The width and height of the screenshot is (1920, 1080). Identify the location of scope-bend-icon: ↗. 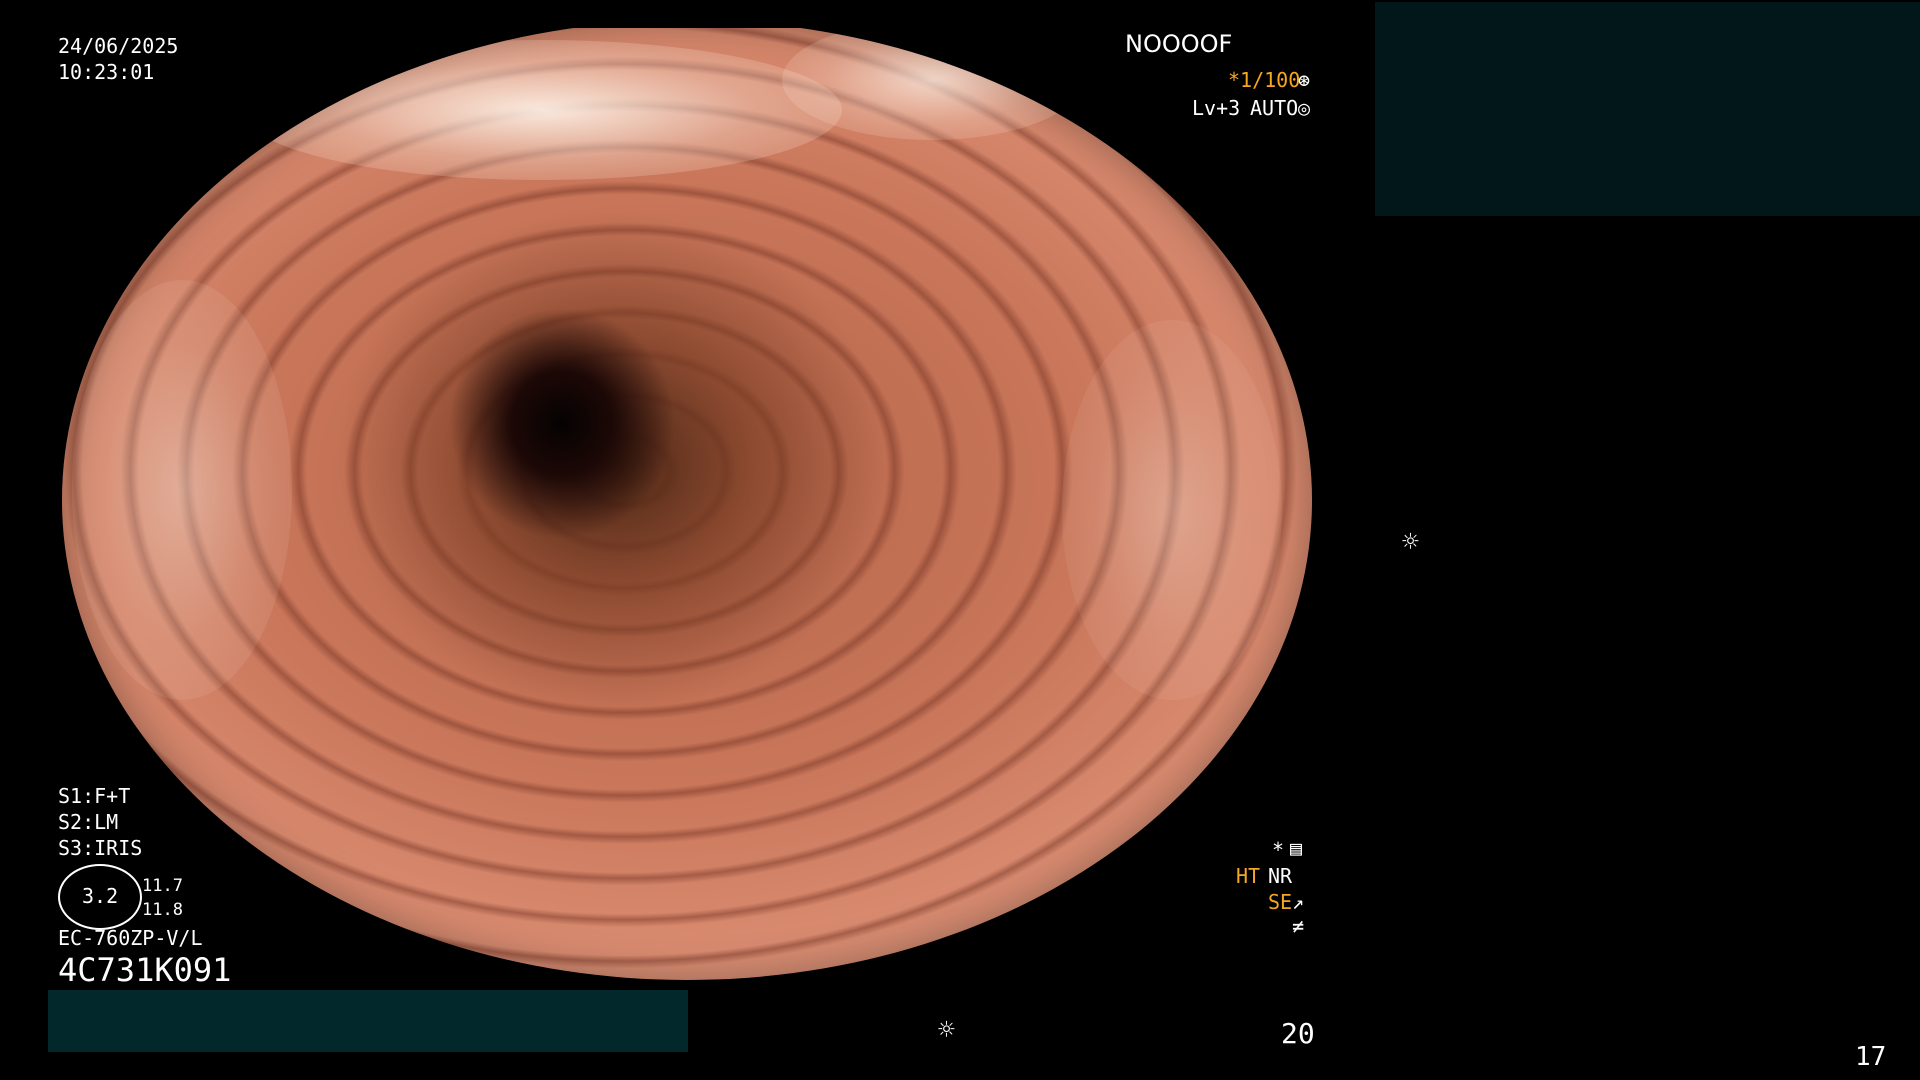
(1298, 902).